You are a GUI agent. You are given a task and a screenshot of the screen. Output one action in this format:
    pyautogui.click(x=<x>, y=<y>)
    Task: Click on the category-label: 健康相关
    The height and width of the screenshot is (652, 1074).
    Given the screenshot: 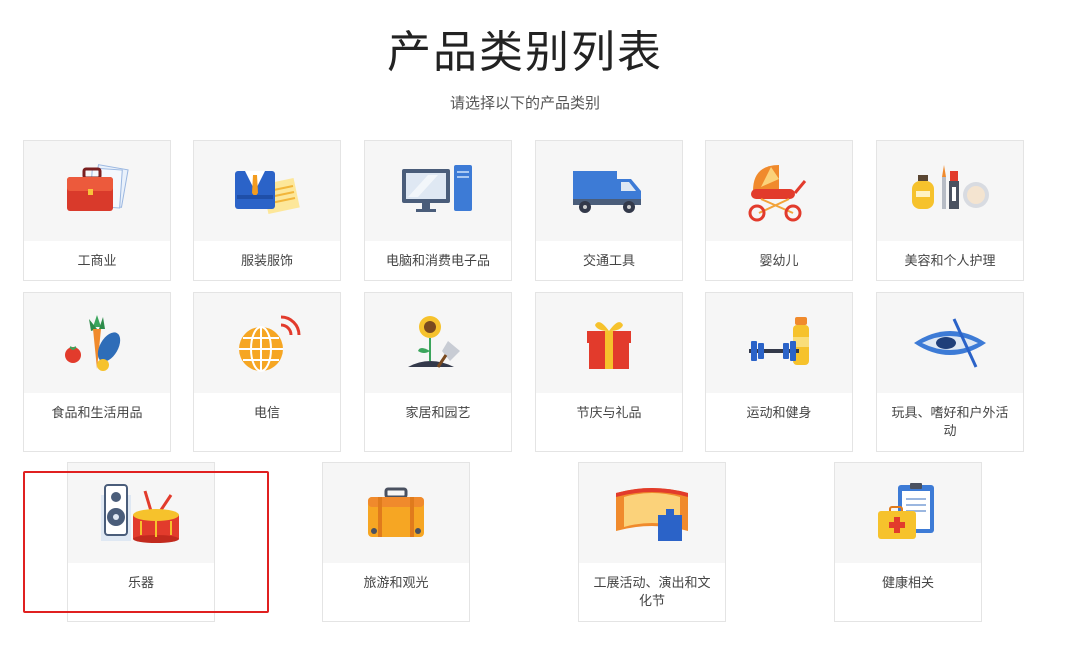 What is the action you would take?
    pyautogui.click(x=907, y=583)
    